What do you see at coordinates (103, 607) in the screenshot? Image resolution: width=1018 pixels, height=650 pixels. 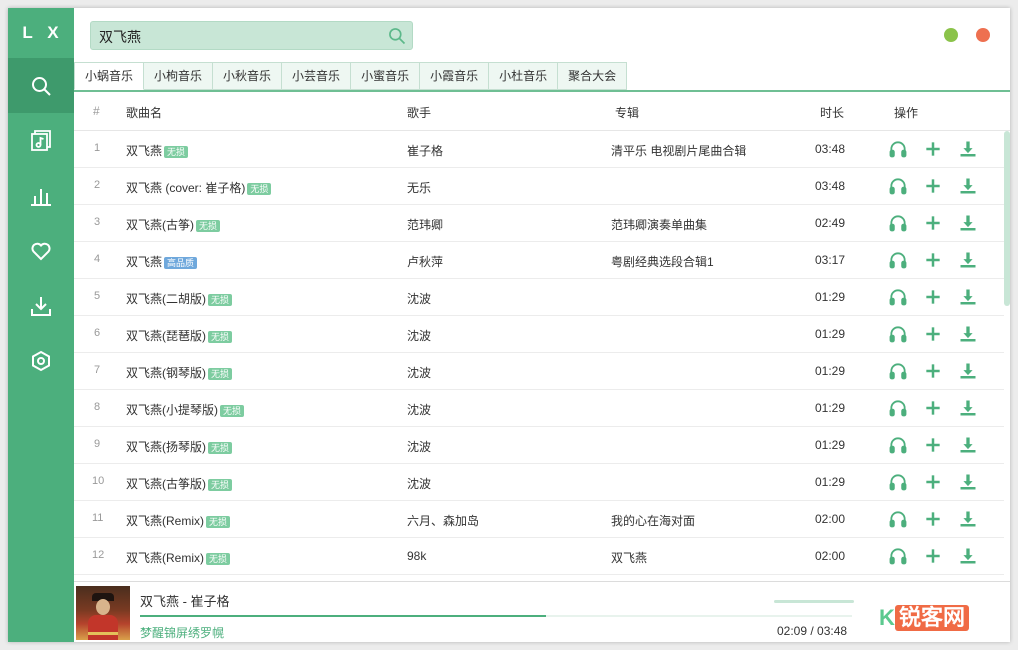 I see `cover-face` at bounding box center [103, 607].